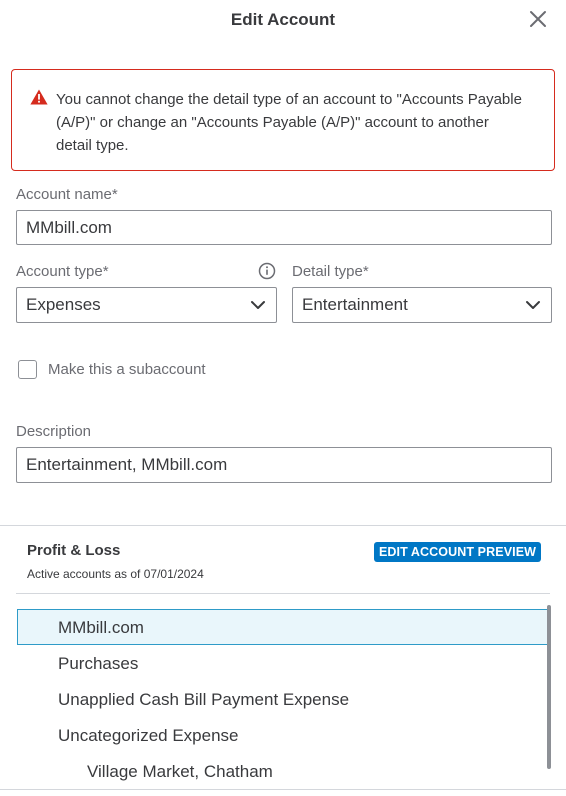 This screenshot has width=566, height=796. Describe the element at coordinates (457, 552) in the screenshot. I see `edit-account-preview-button: EDIT ACCOUNT PREVIEW` at that location.